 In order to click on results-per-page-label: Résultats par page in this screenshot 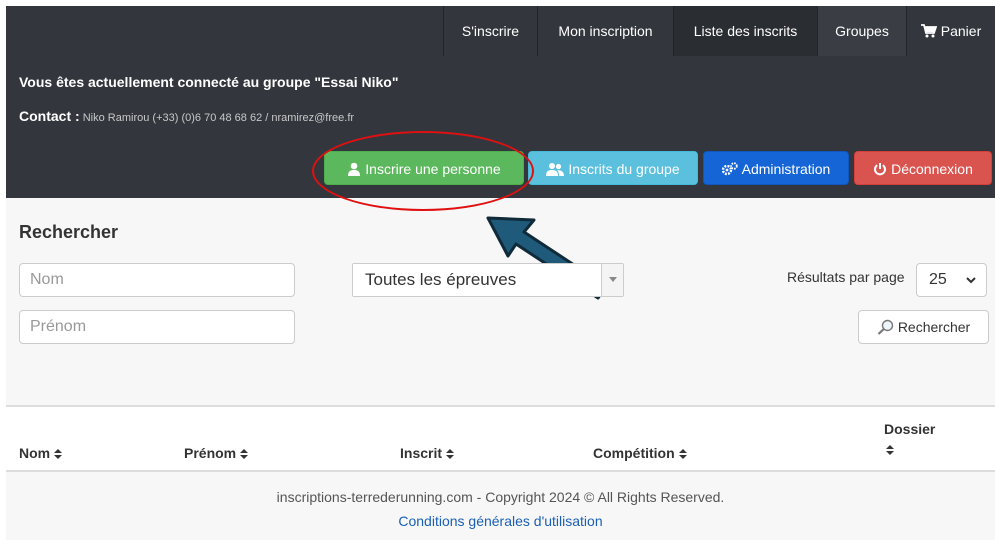, I will do `click(846, 277)`.